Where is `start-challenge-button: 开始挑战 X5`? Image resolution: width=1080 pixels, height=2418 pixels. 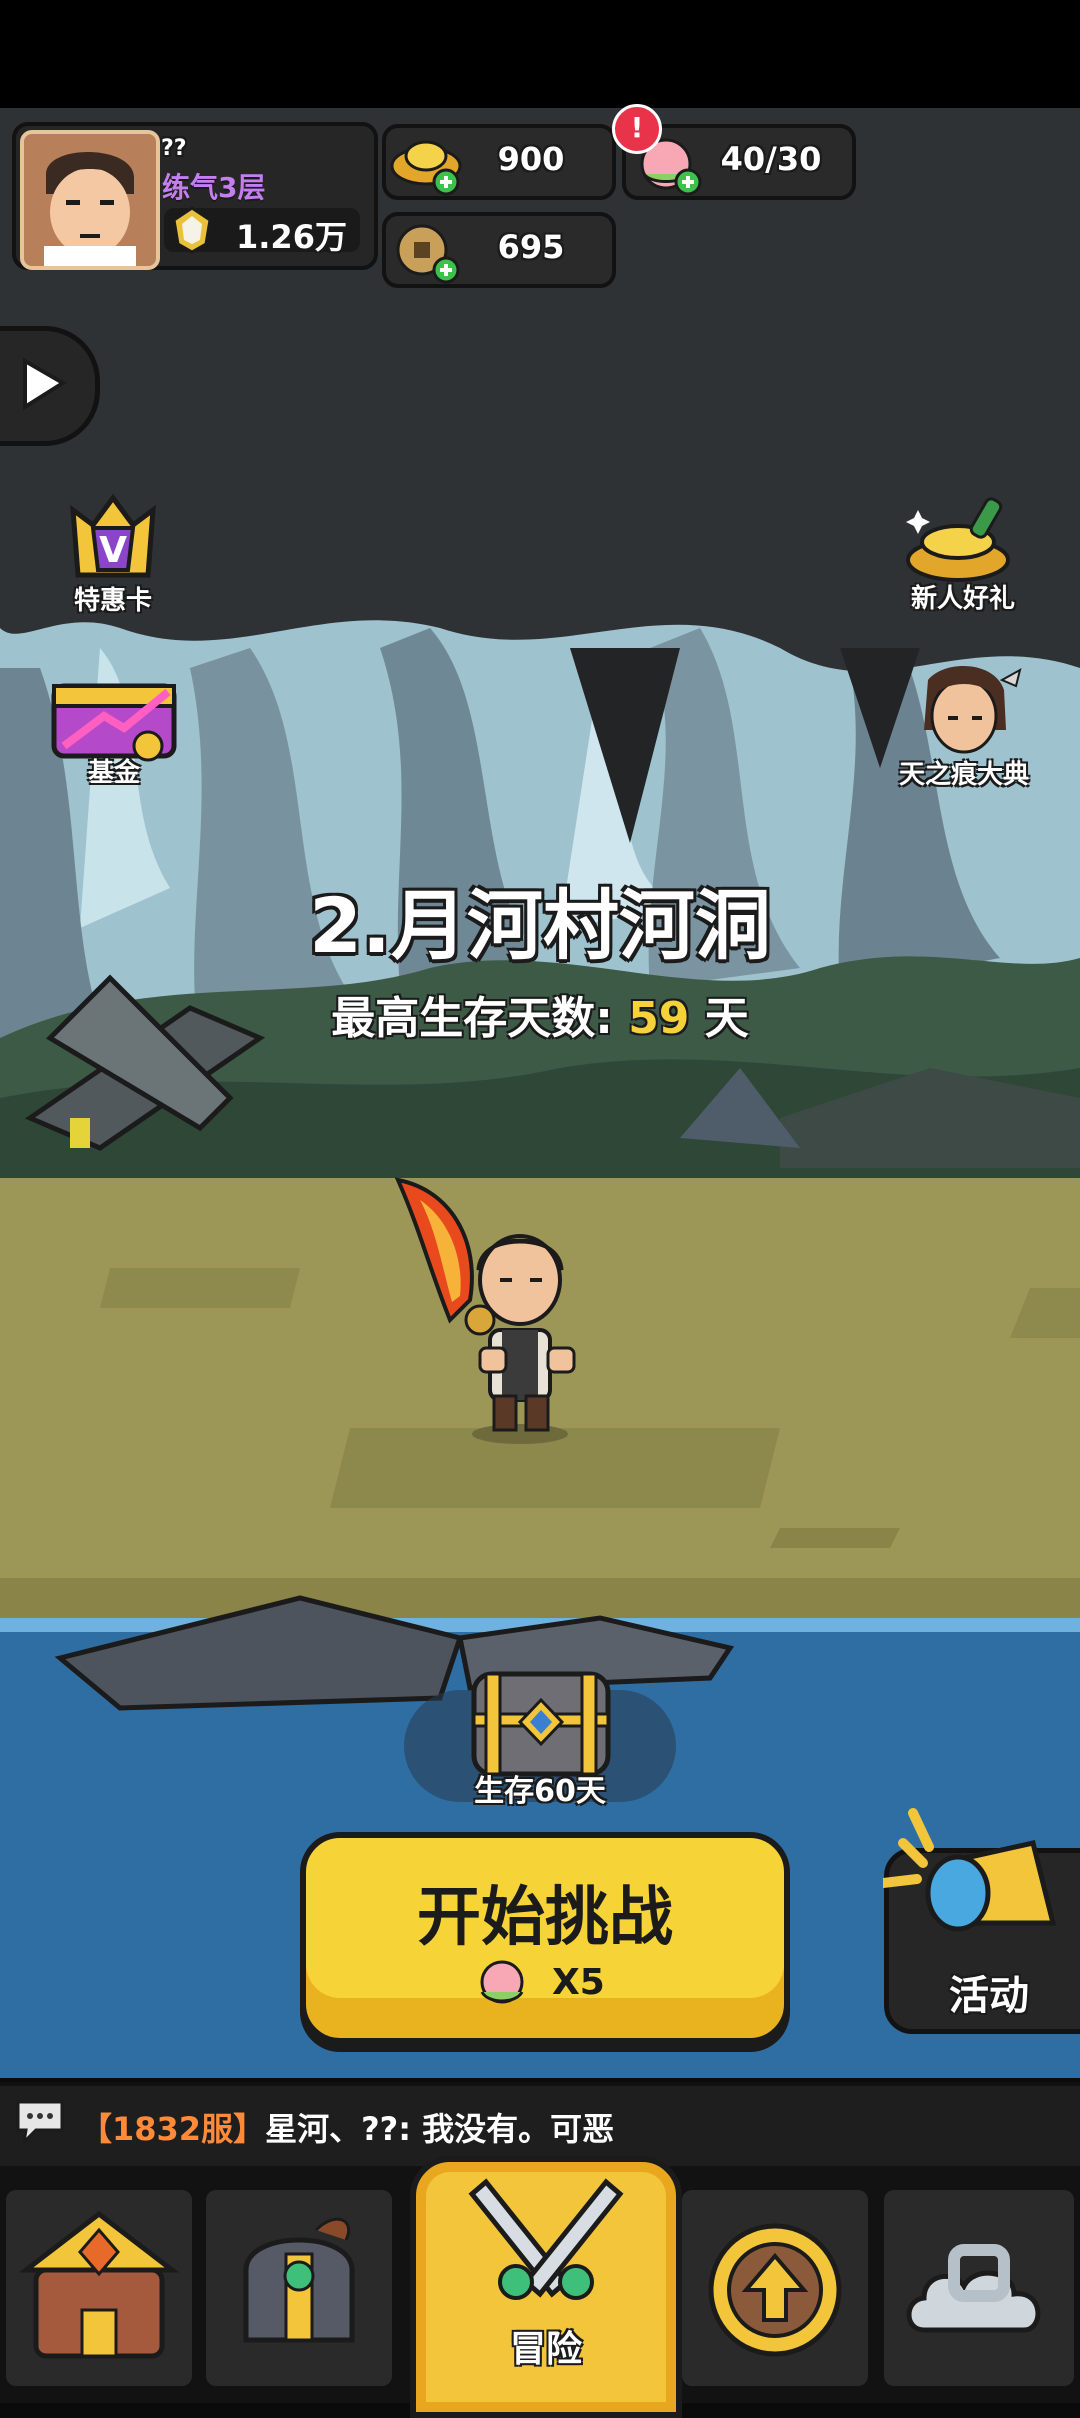
start-challenge-button: 开始挑战 X5 is located at coordinates (545, 1938).